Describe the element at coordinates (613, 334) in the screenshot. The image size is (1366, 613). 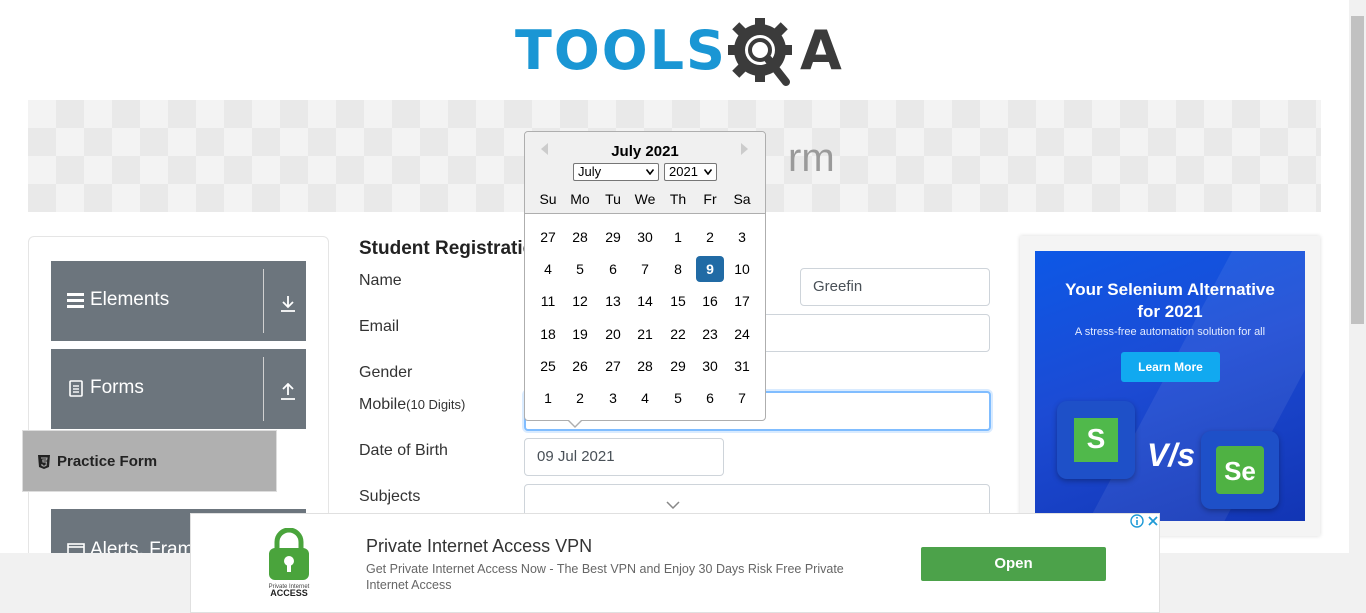
I see `calendar-day: 20` at that location.